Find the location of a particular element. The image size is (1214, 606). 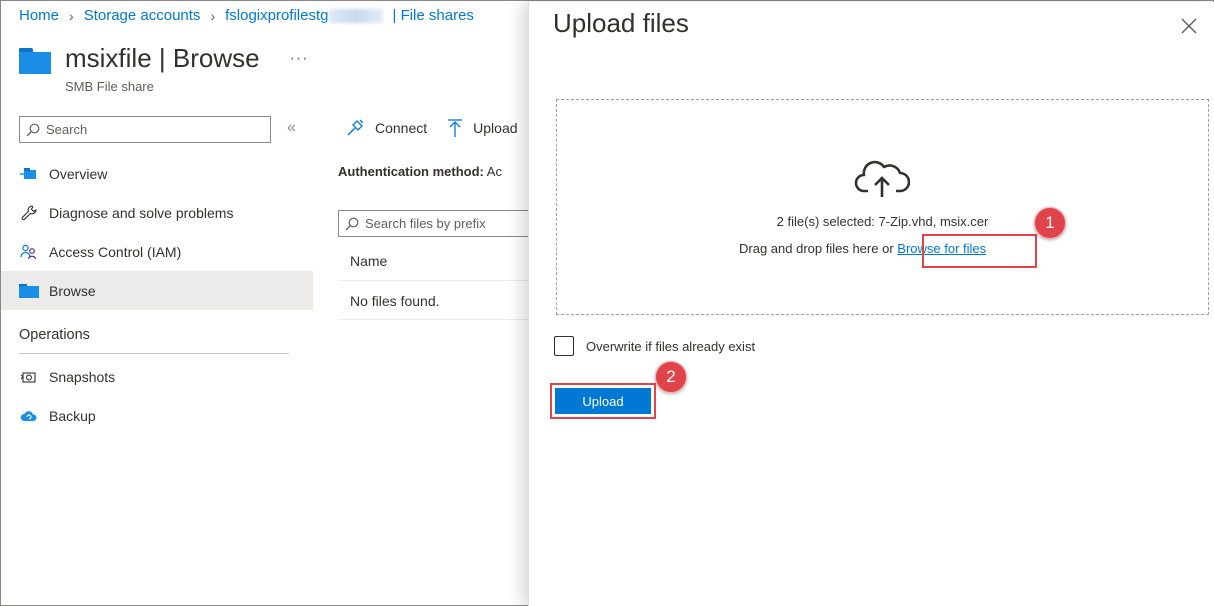

panel-title: Upload files is located at coordinates (621, 23).